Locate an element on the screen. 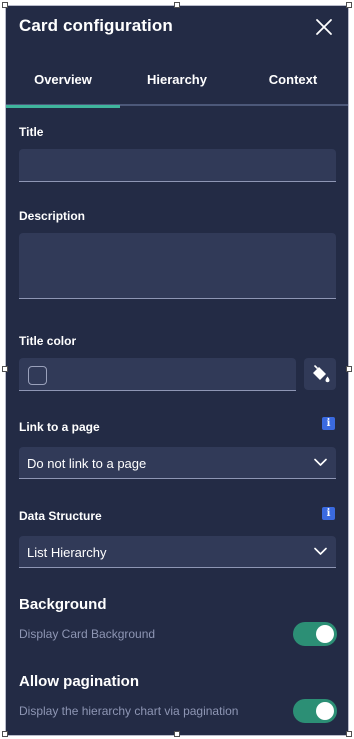 The image size is (354, 739). resize-handle-top-left is located at coordinates (5, 5).